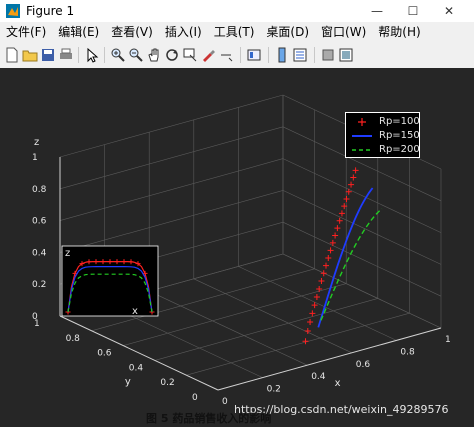 This screenshot has width=474, height=427. Describe the element at coordinates (172, 55) in the screenshot. I see `rotate-icon` at that location.